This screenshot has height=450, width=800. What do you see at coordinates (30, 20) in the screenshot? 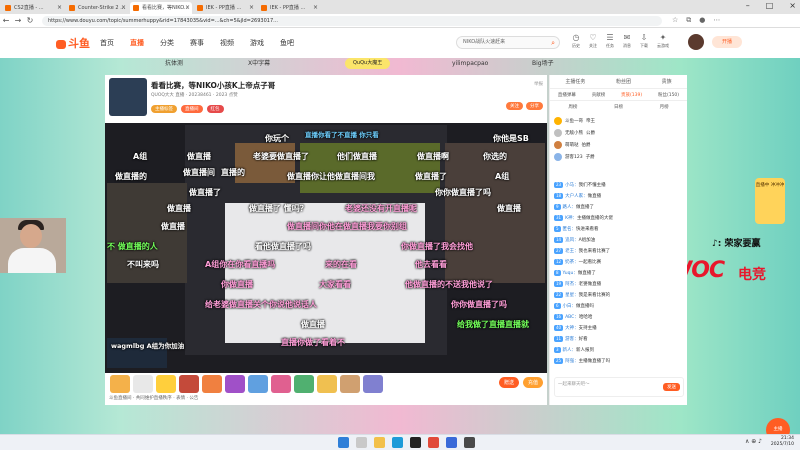
I see `reload-icon: ↻` at bounding box center [30, 20].